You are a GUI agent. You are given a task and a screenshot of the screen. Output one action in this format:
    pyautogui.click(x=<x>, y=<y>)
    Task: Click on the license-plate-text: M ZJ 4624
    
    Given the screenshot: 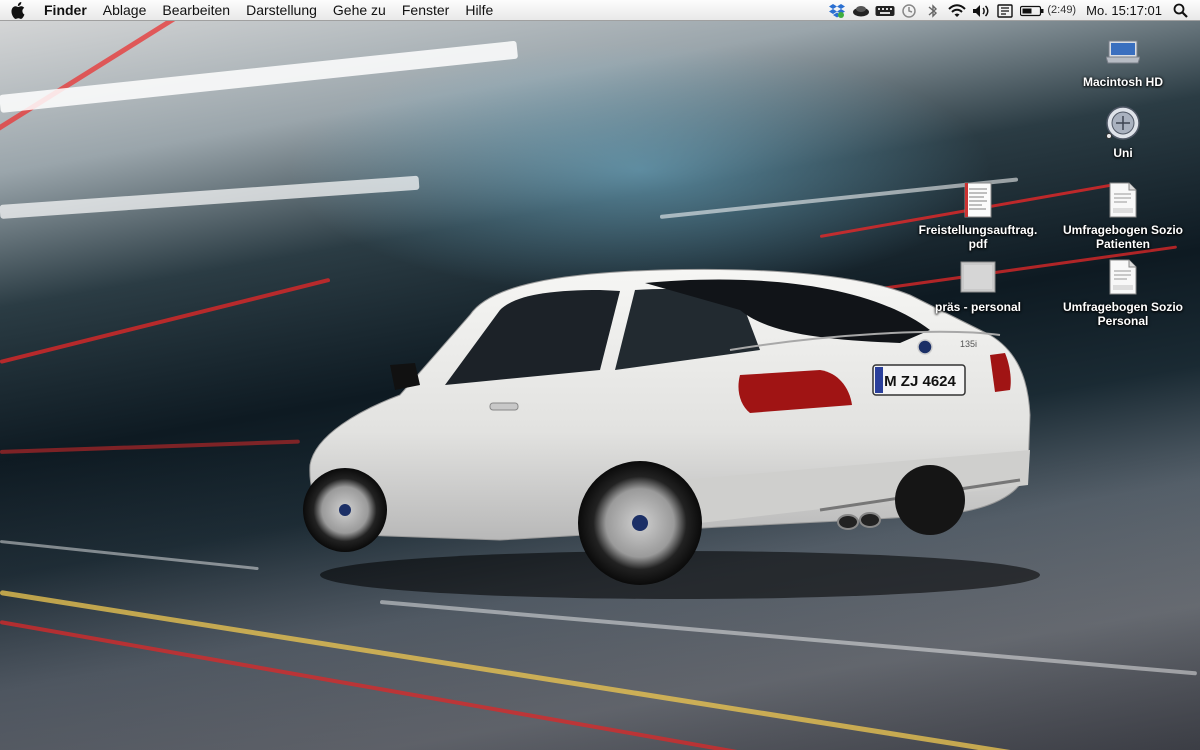 What is the action you would take?
    pyautogui.click(x=920, y=381)
    